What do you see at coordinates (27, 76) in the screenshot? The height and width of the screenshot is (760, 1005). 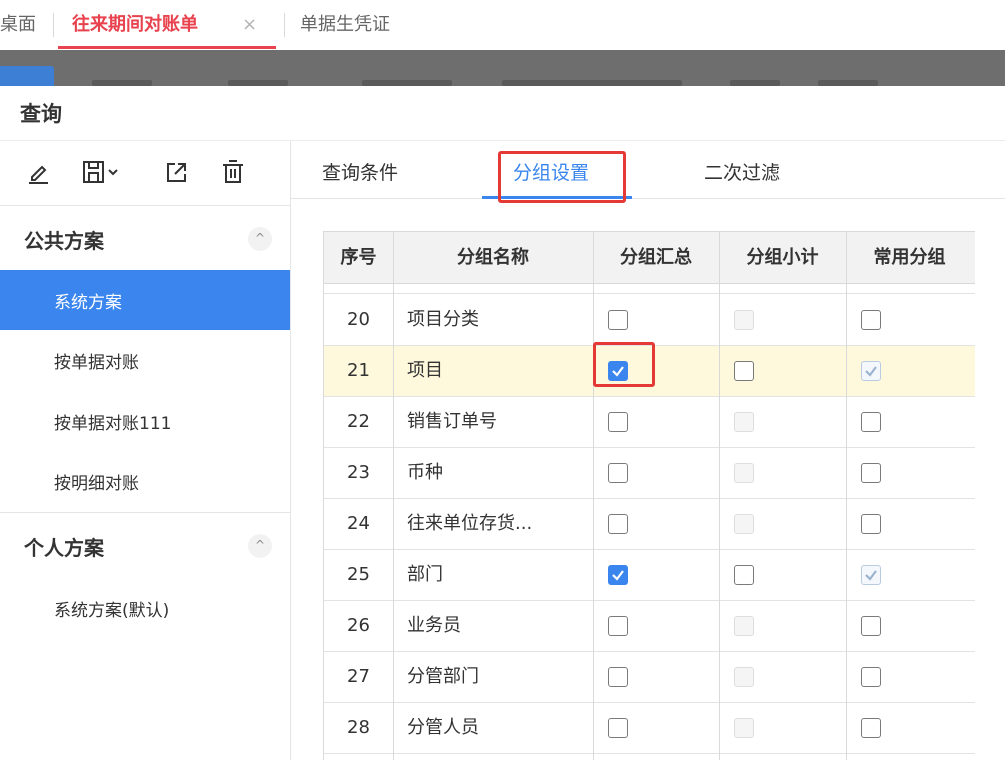 I see `background-toolbar-button` at bounding box center [27, 76].